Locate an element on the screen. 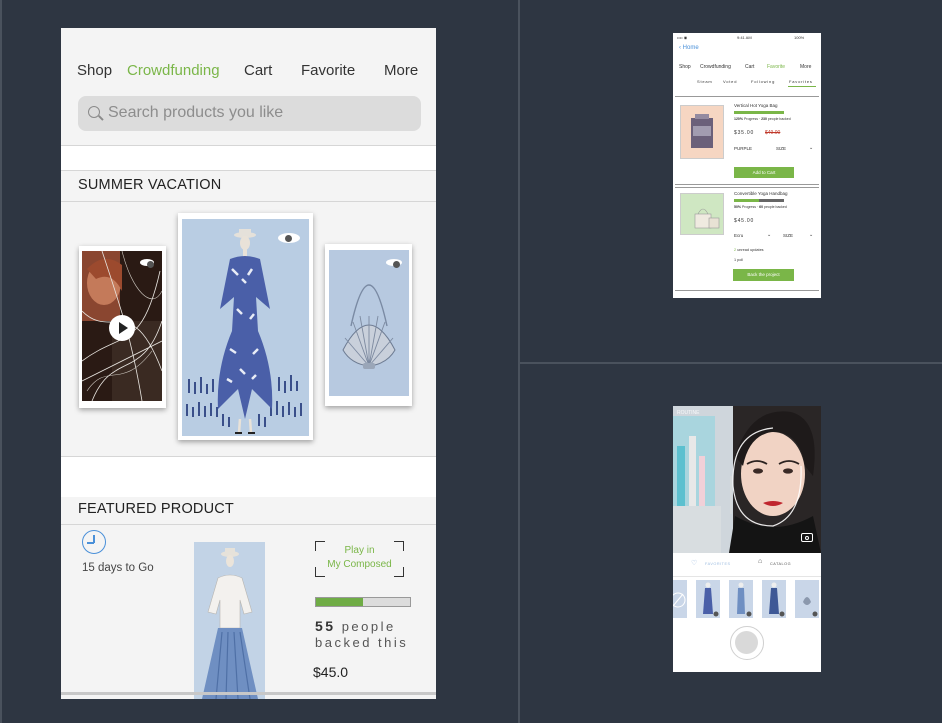 The image size is (942, 723). search-icon is located at coordinates (94, 112).